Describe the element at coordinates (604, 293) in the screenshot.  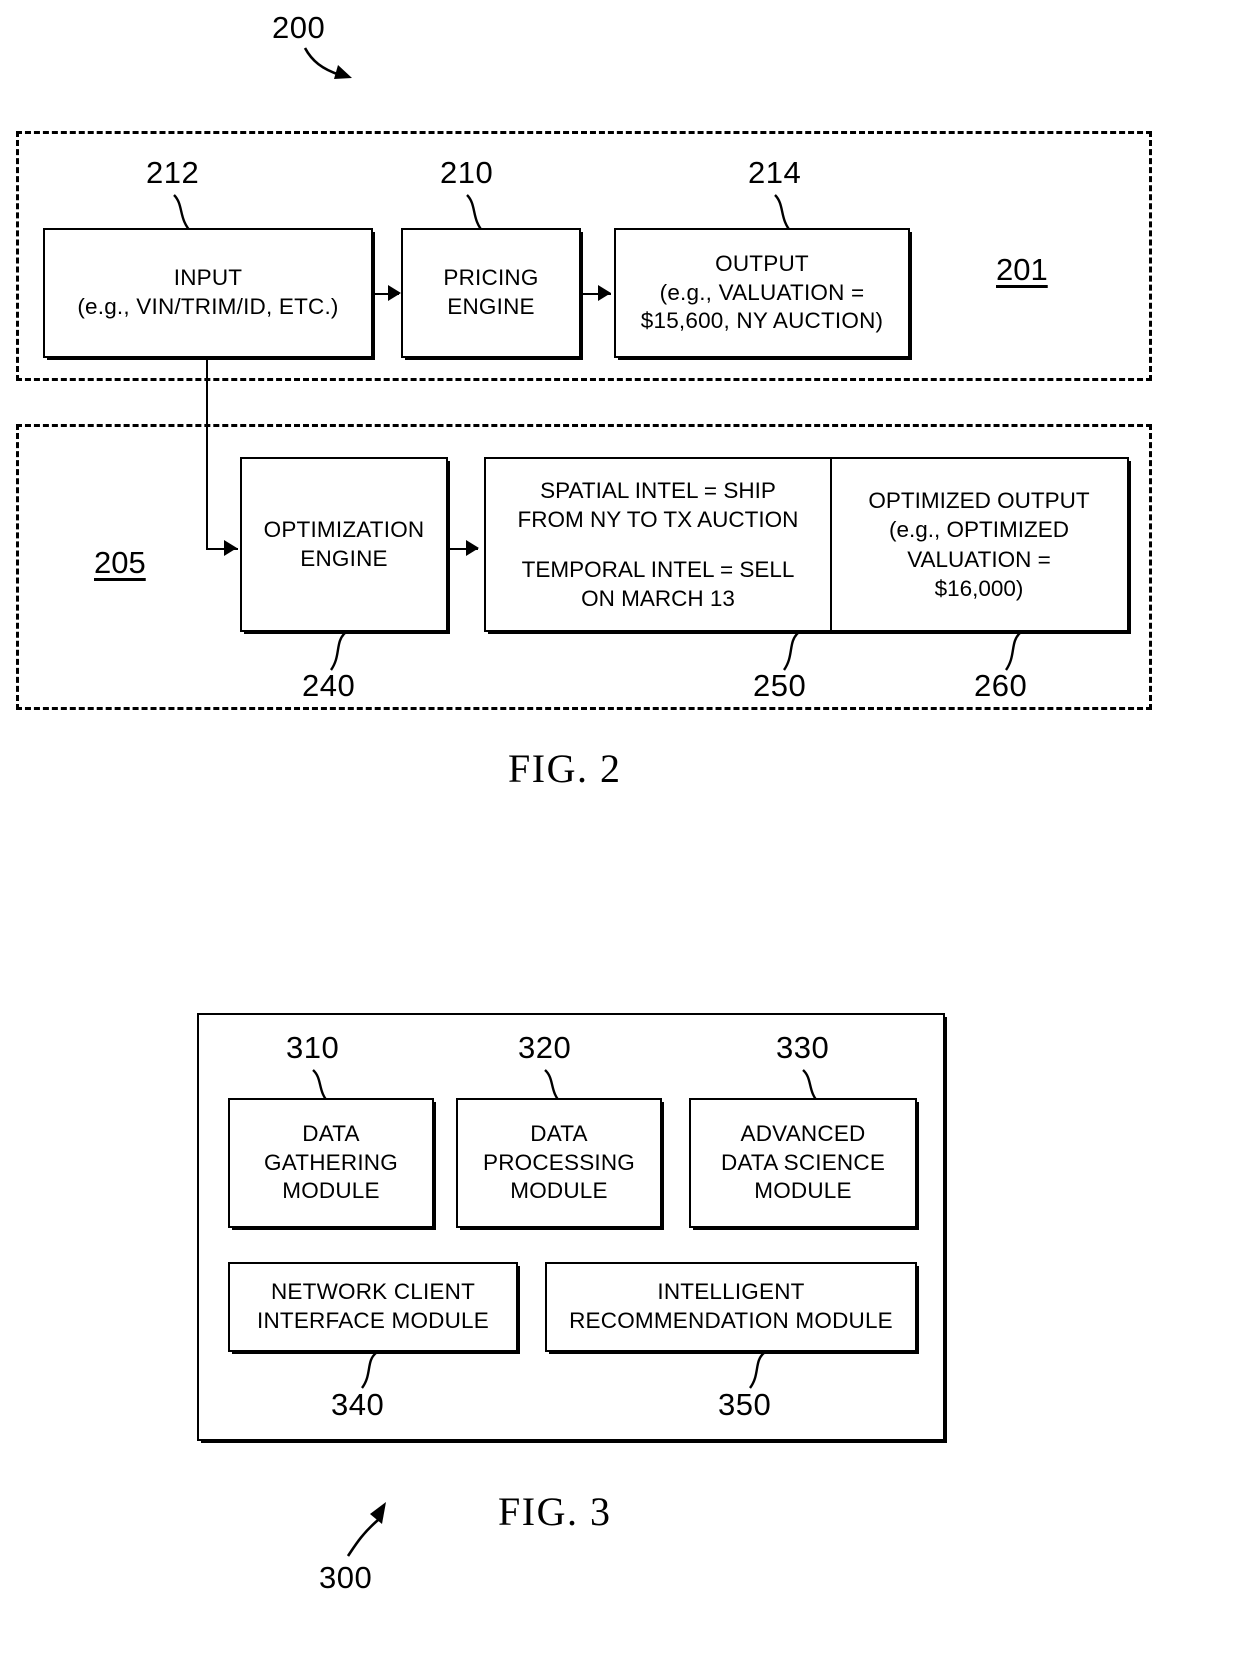
I see `arrowhead-pricing-to-output` at that location.